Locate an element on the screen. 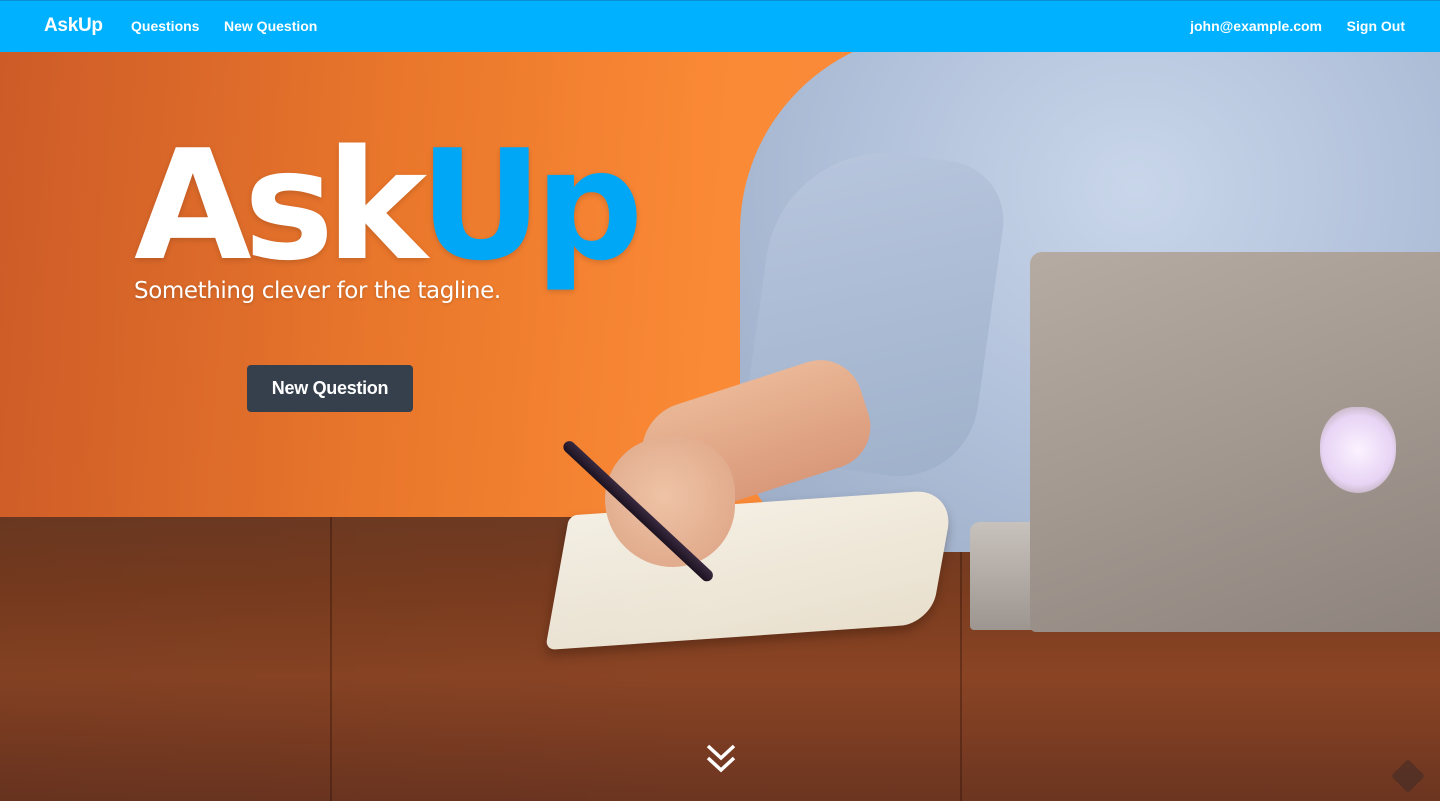  hero-title: AskUp is located at coordinates (388, 206).